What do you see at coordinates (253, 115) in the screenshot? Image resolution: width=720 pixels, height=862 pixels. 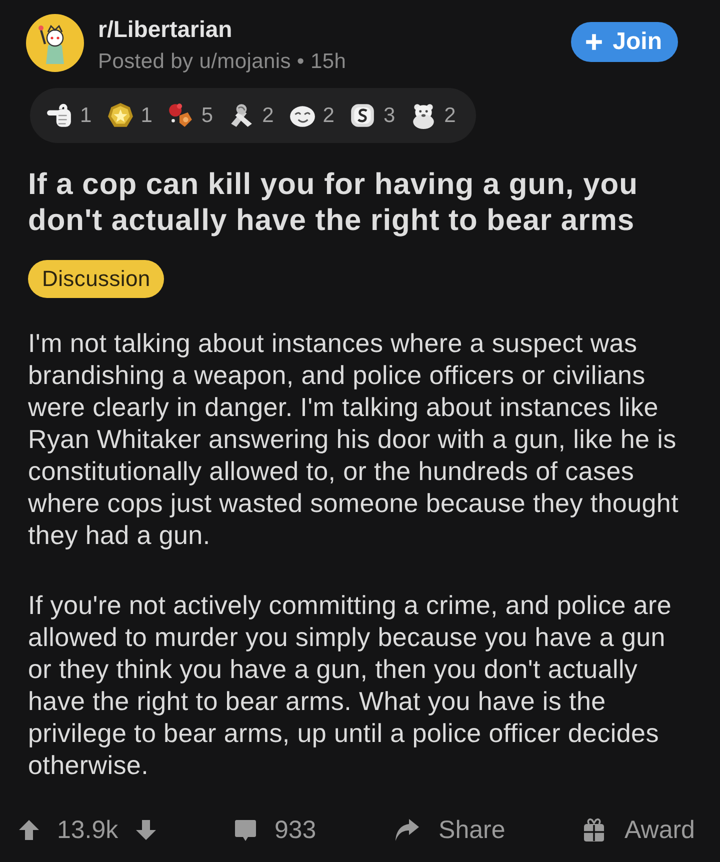 I see `awards-bar: 1 1 5 2 2 3 2` at bounding box center [253, 115].